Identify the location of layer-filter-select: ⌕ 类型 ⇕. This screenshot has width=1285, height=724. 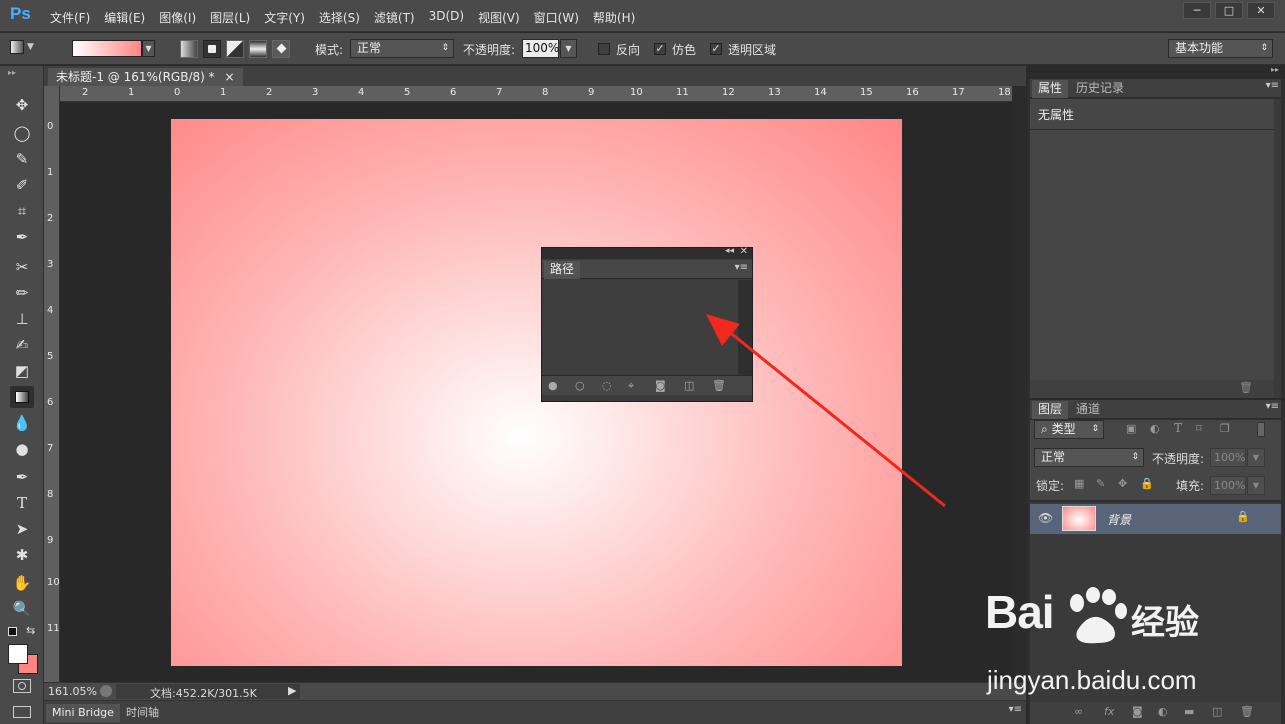
(1069, 429).